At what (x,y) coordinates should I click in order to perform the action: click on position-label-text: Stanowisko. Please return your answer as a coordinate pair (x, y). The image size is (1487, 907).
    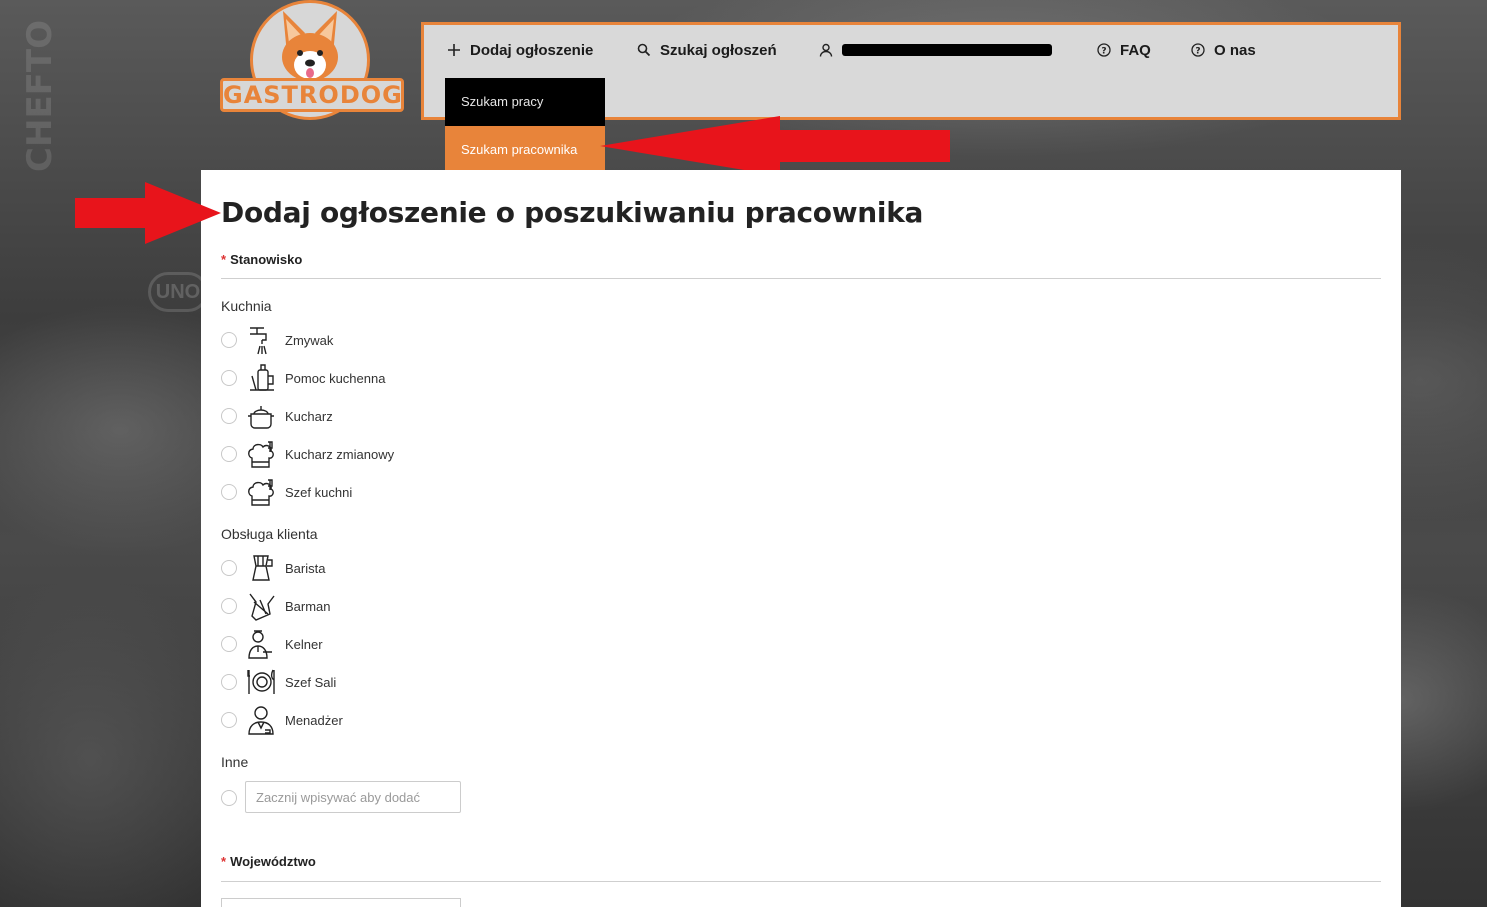
    Looking at the image, I should click on (266, 259).